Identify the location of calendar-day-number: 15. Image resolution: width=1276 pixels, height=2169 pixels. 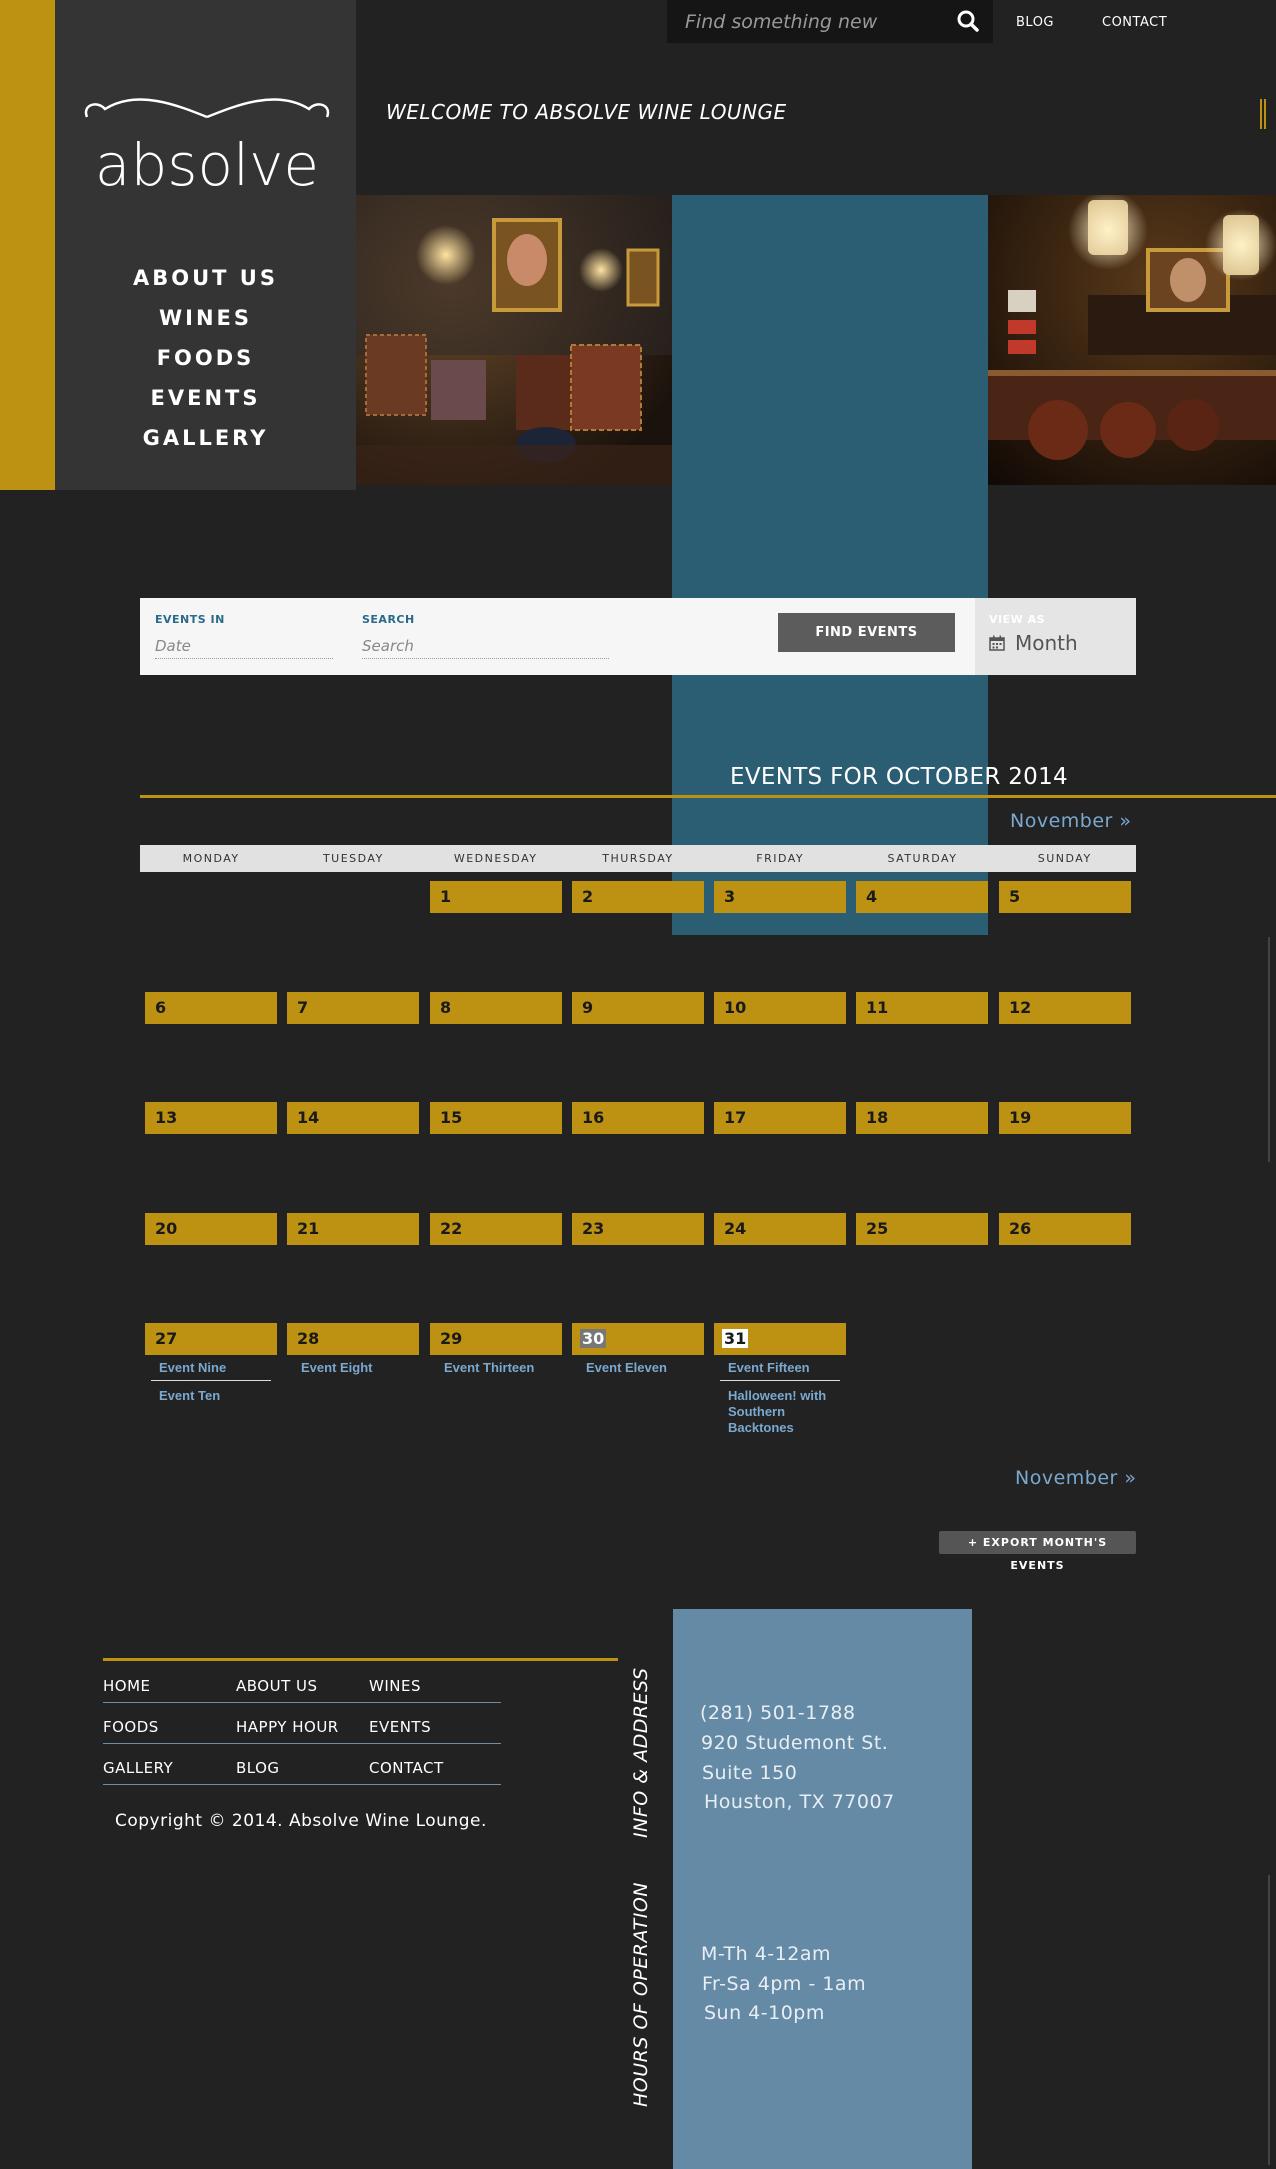
(451, 1117).